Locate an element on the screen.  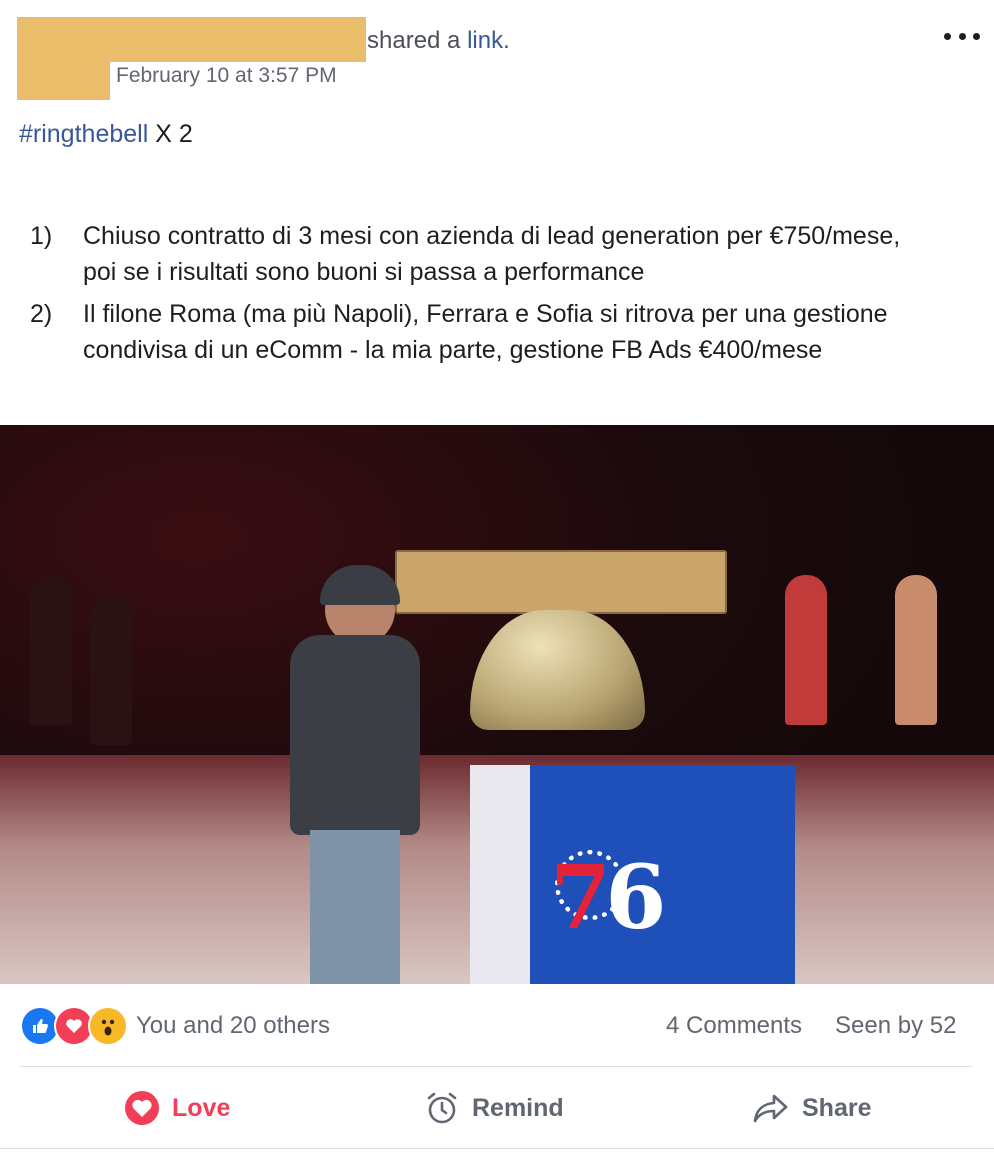
header-period: . is located at coordinates (506, 40).